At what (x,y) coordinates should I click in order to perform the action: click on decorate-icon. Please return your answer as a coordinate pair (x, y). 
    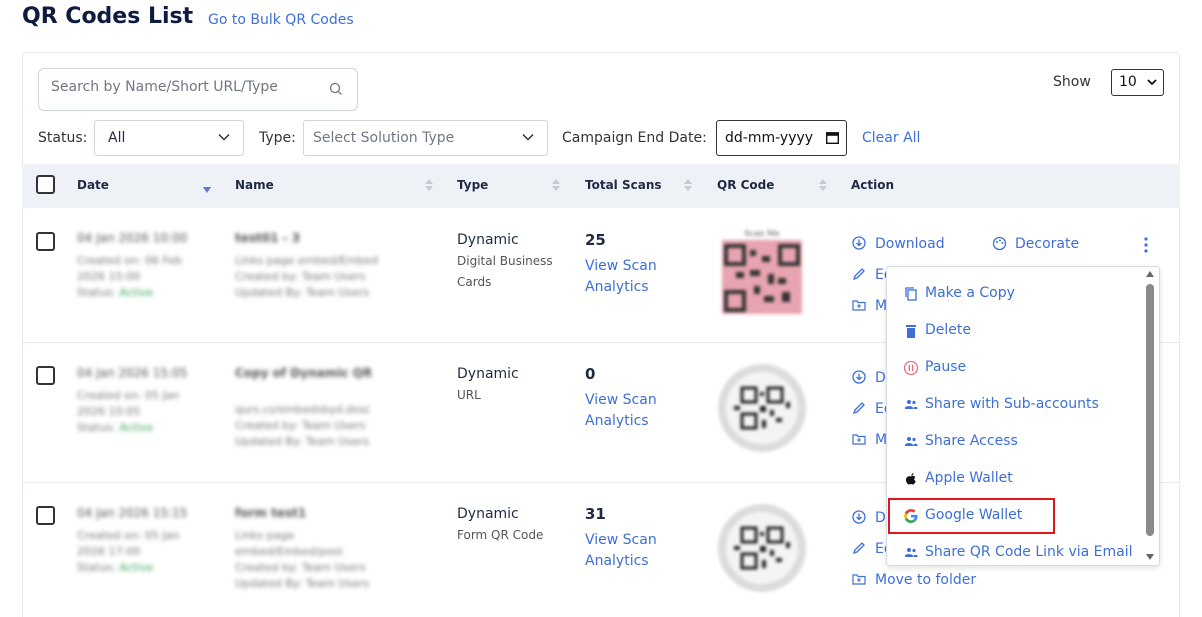
    Looking at the image, I should click on (999, 243).